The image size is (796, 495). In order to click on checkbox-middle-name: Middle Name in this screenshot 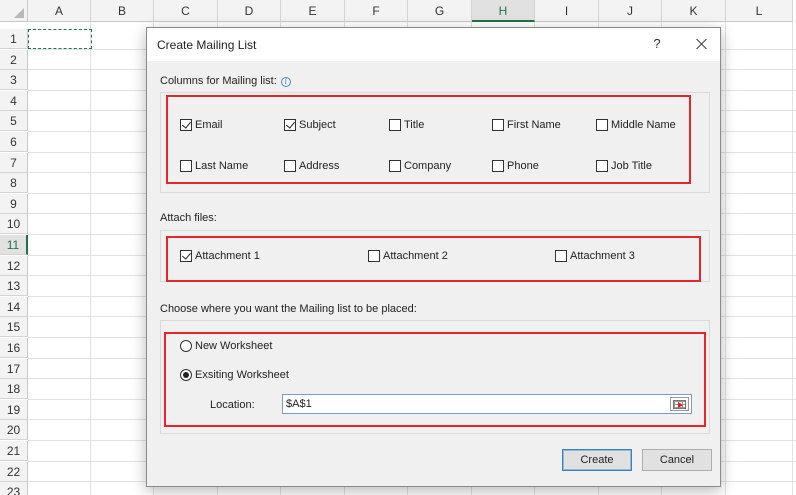, I will do `click(636, 125)`.